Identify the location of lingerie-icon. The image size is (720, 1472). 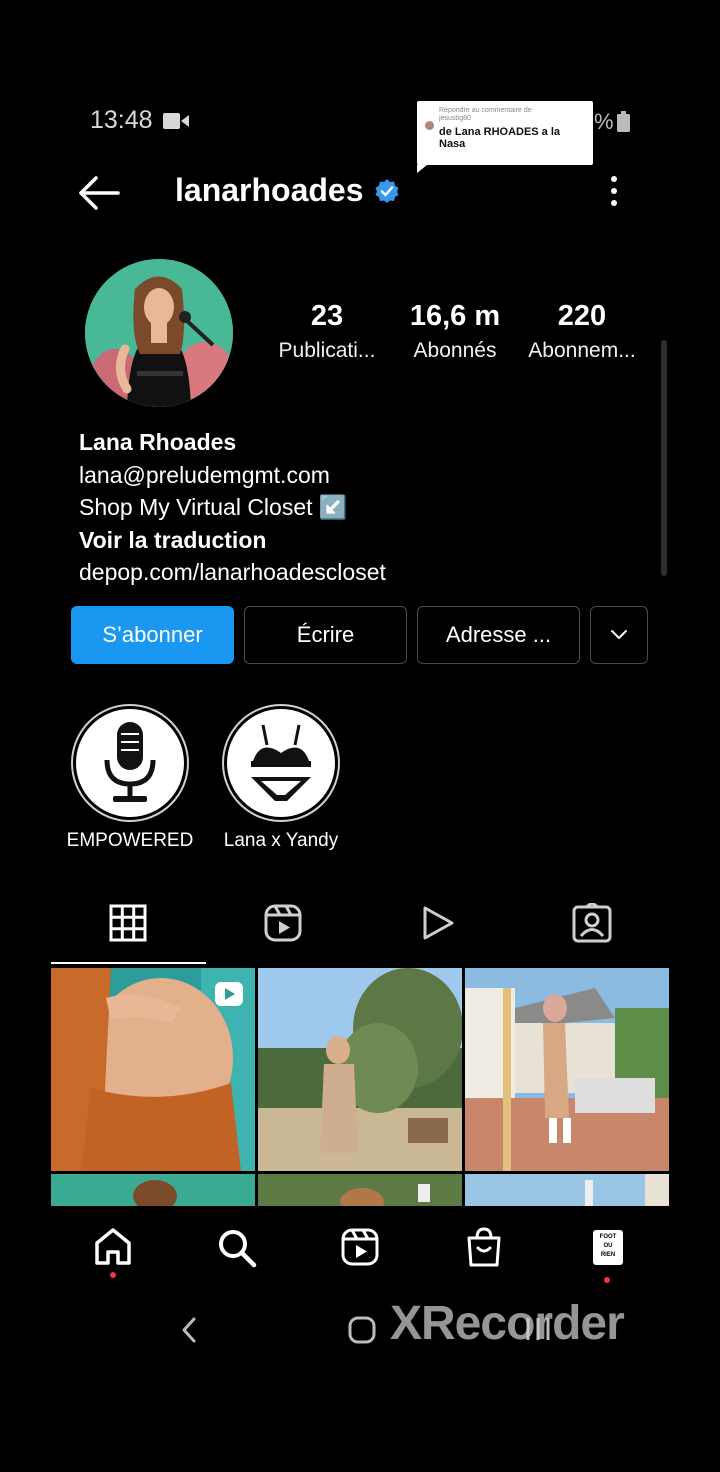
(281, 762).